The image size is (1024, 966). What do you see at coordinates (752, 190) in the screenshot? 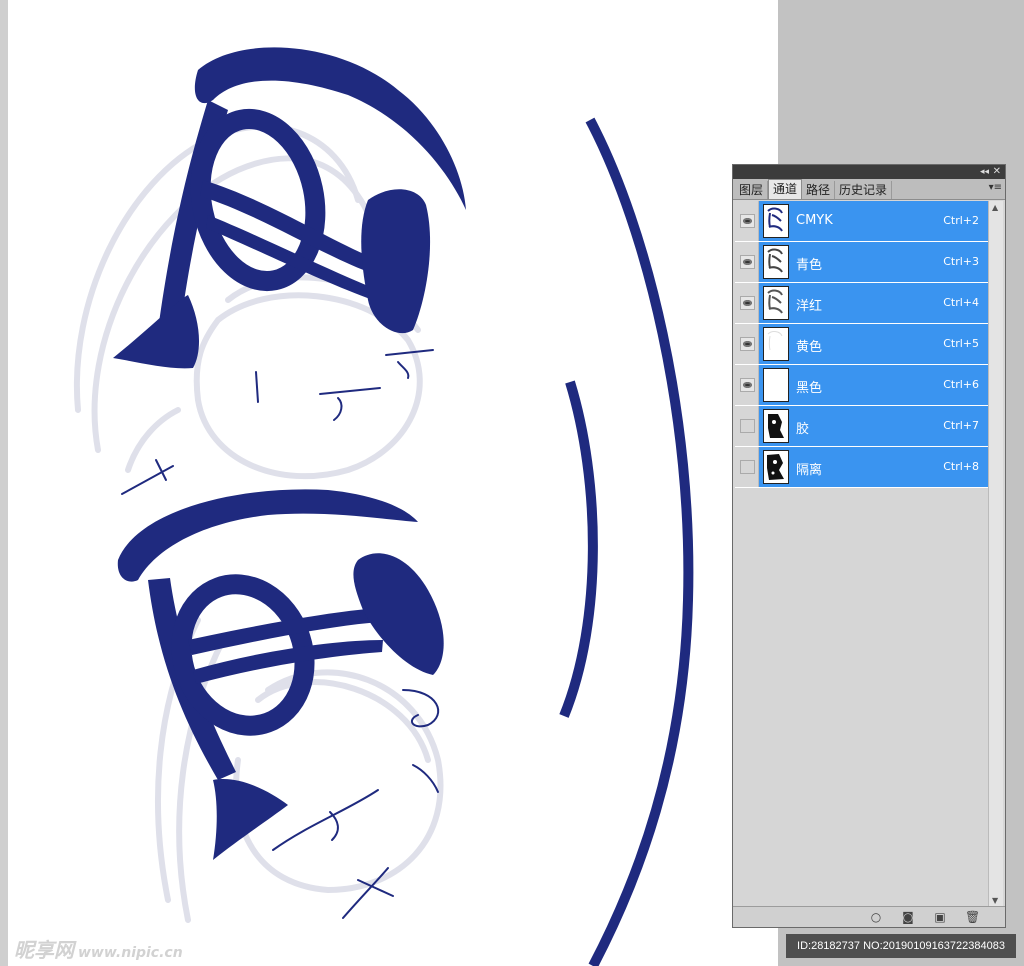
I see `tab-layers: 图层` at bounding box center [752, 190].